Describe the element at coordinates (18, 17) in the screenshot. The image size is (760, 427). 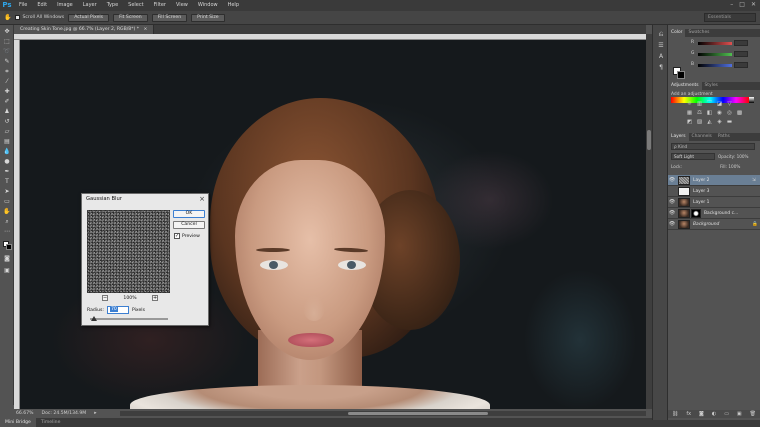
I see `checkbox-box` at that location.